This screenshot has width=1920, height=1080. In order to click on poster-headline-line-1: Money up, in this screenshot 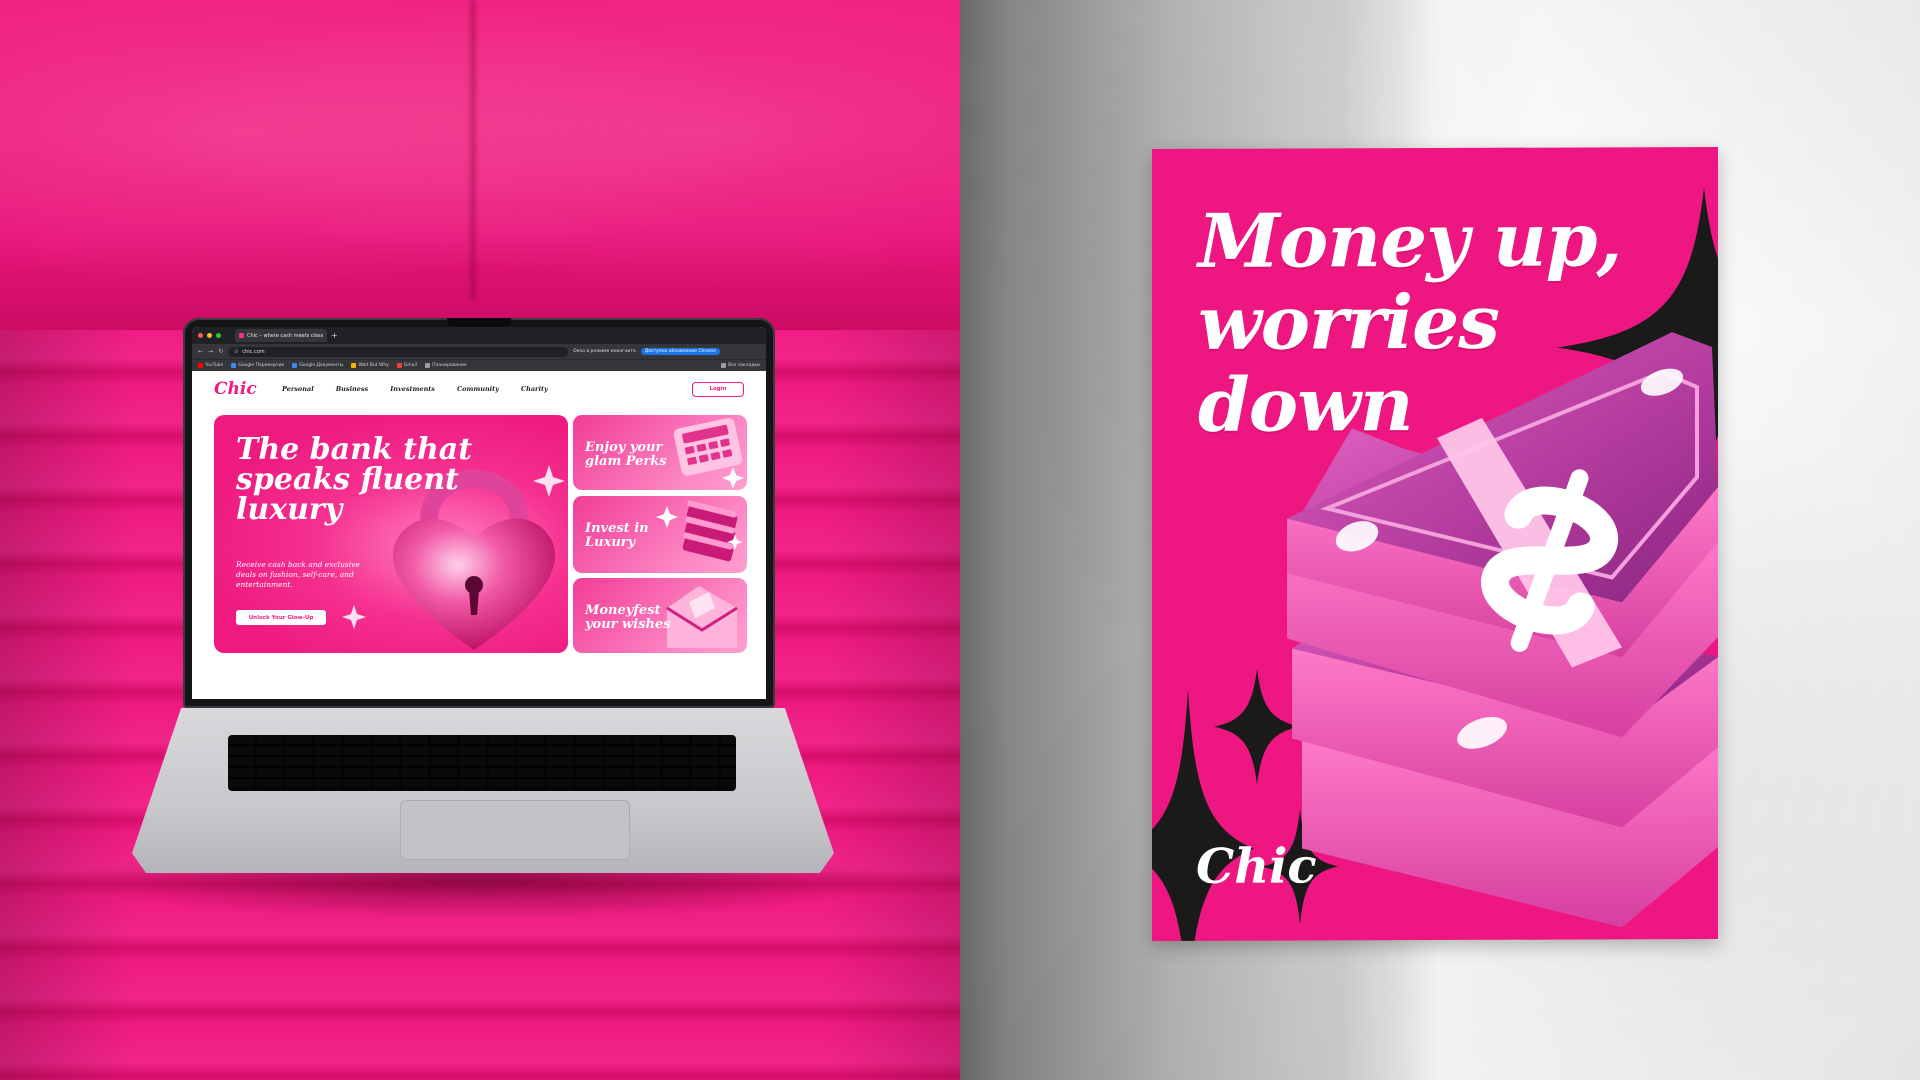, I will do `click(1410, 241)`.